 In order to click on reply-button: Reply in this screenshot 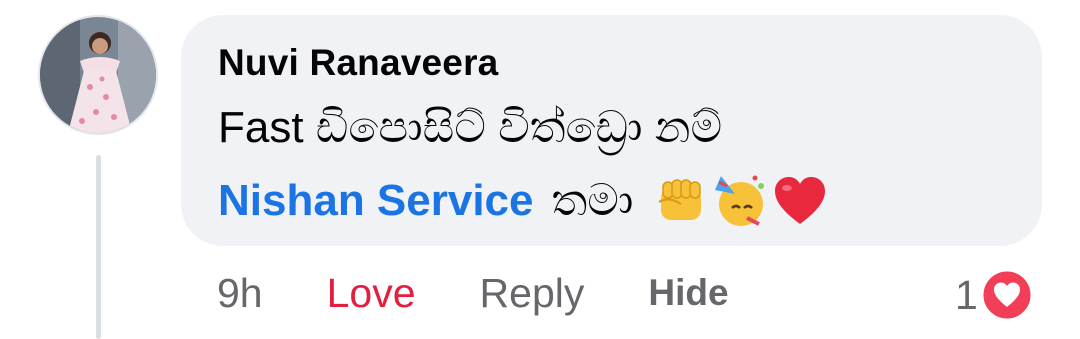, I will do `click(532, 293)`.